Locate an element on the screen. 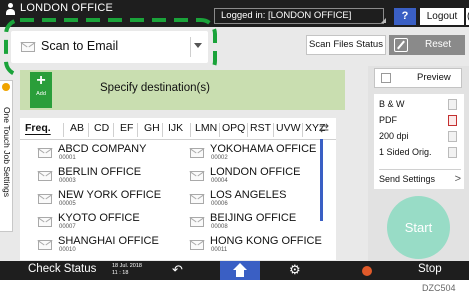 The width and height of the screenshot is (469, 297). tab-freq: Freq. is located at coordinates (38, 128).